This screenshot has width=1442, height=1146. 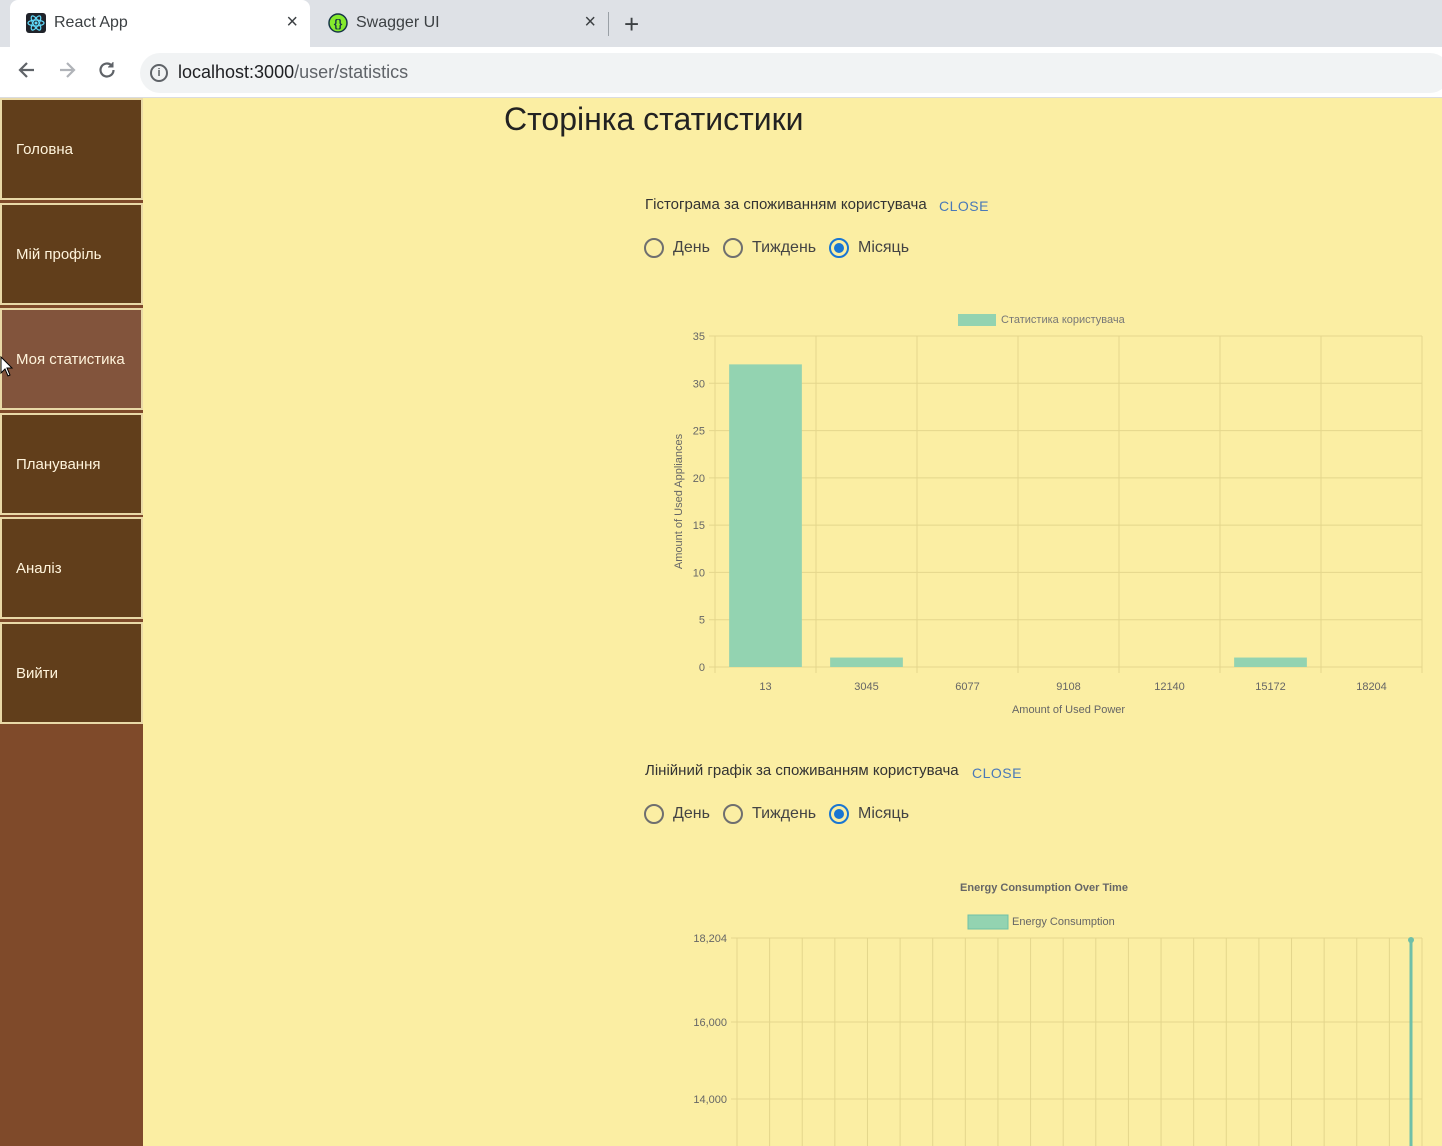 What do you see at coordinates (1411, 940) in the screenshot?
I see `data-point` at bounding box center [1411, 940].